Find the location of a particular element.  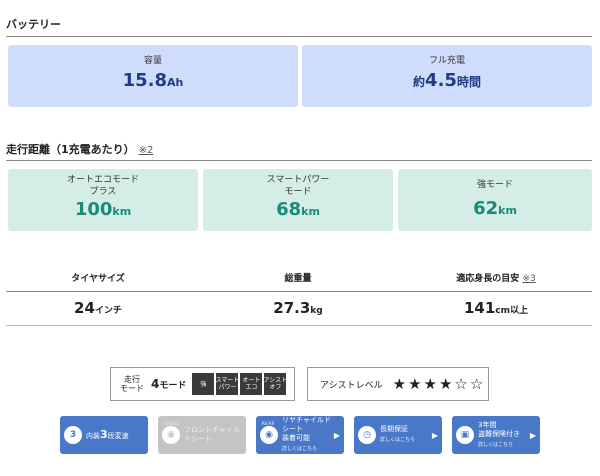

charge-value: 約4.5時間 is located at coordinates (447, 80).